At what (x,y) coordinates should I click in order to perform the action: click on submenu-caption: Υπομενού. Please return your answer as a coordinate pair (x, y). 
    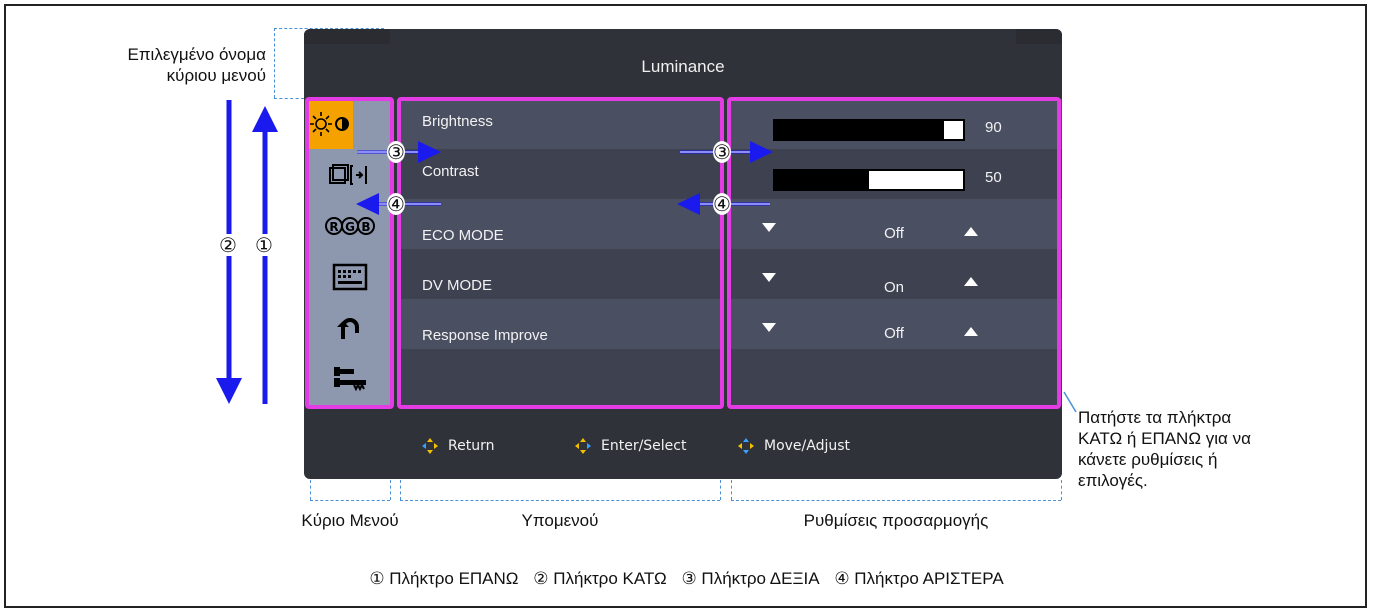
    Looking at the image, I should click on (560, 520).